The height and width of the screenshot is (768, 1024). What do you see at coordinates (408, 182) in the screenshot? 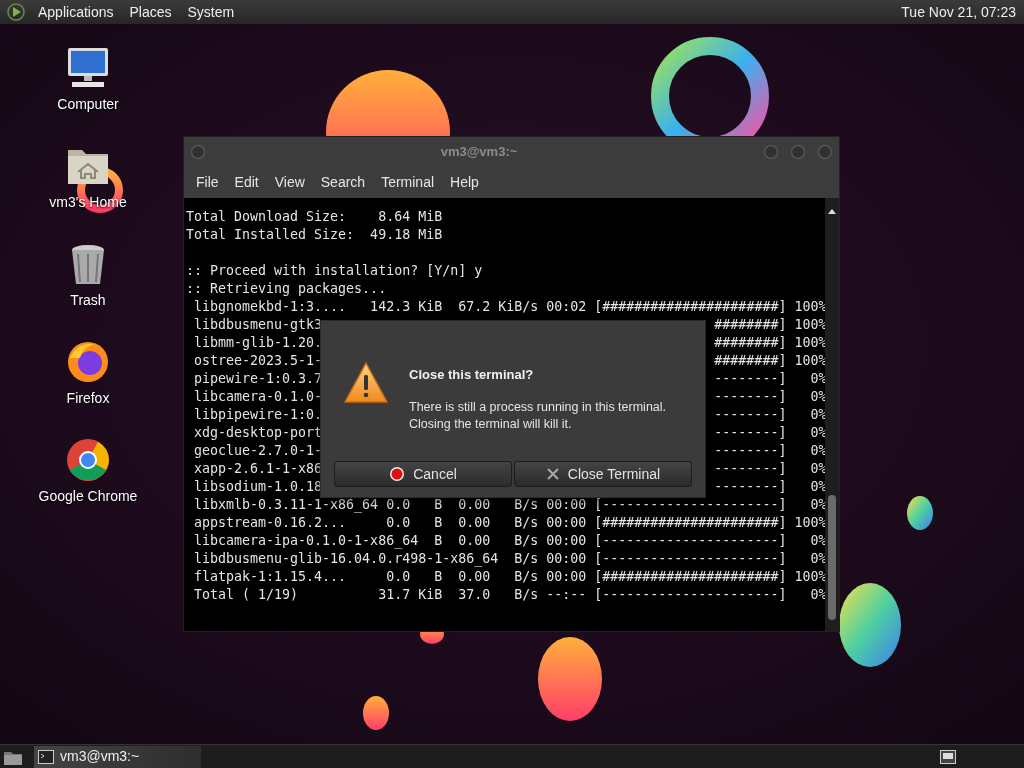
I see `menu-item: Terminal` at bounding box center [408, 182].